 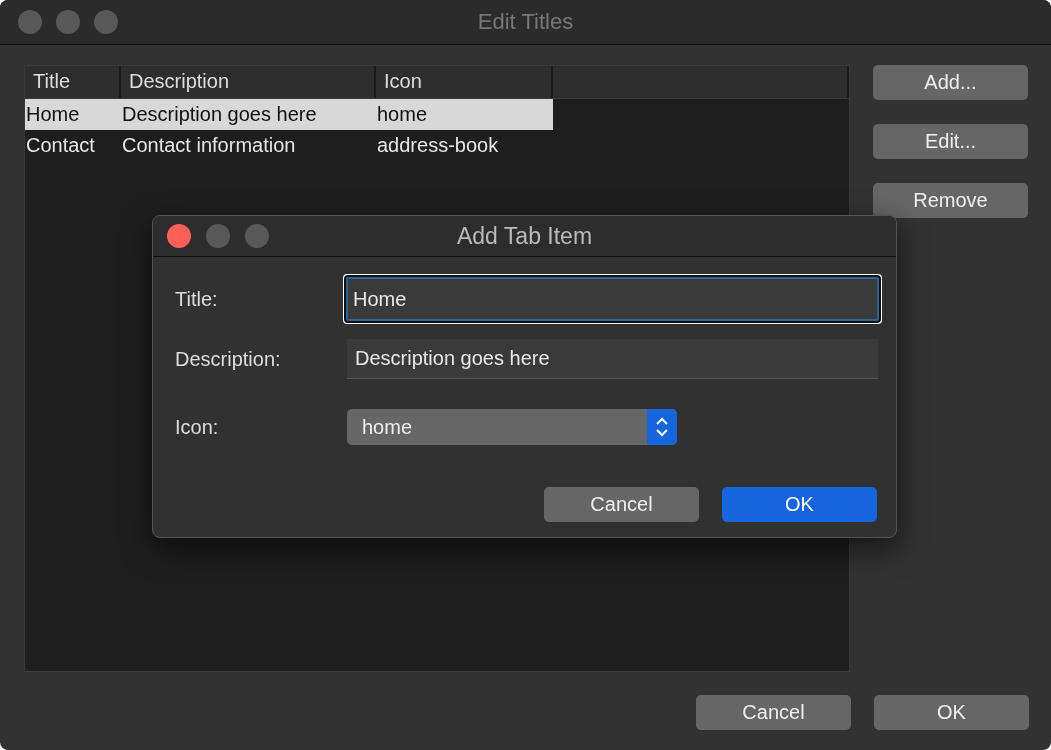 I want to click on table-cell-text: Home, so click(x=53, y=114).